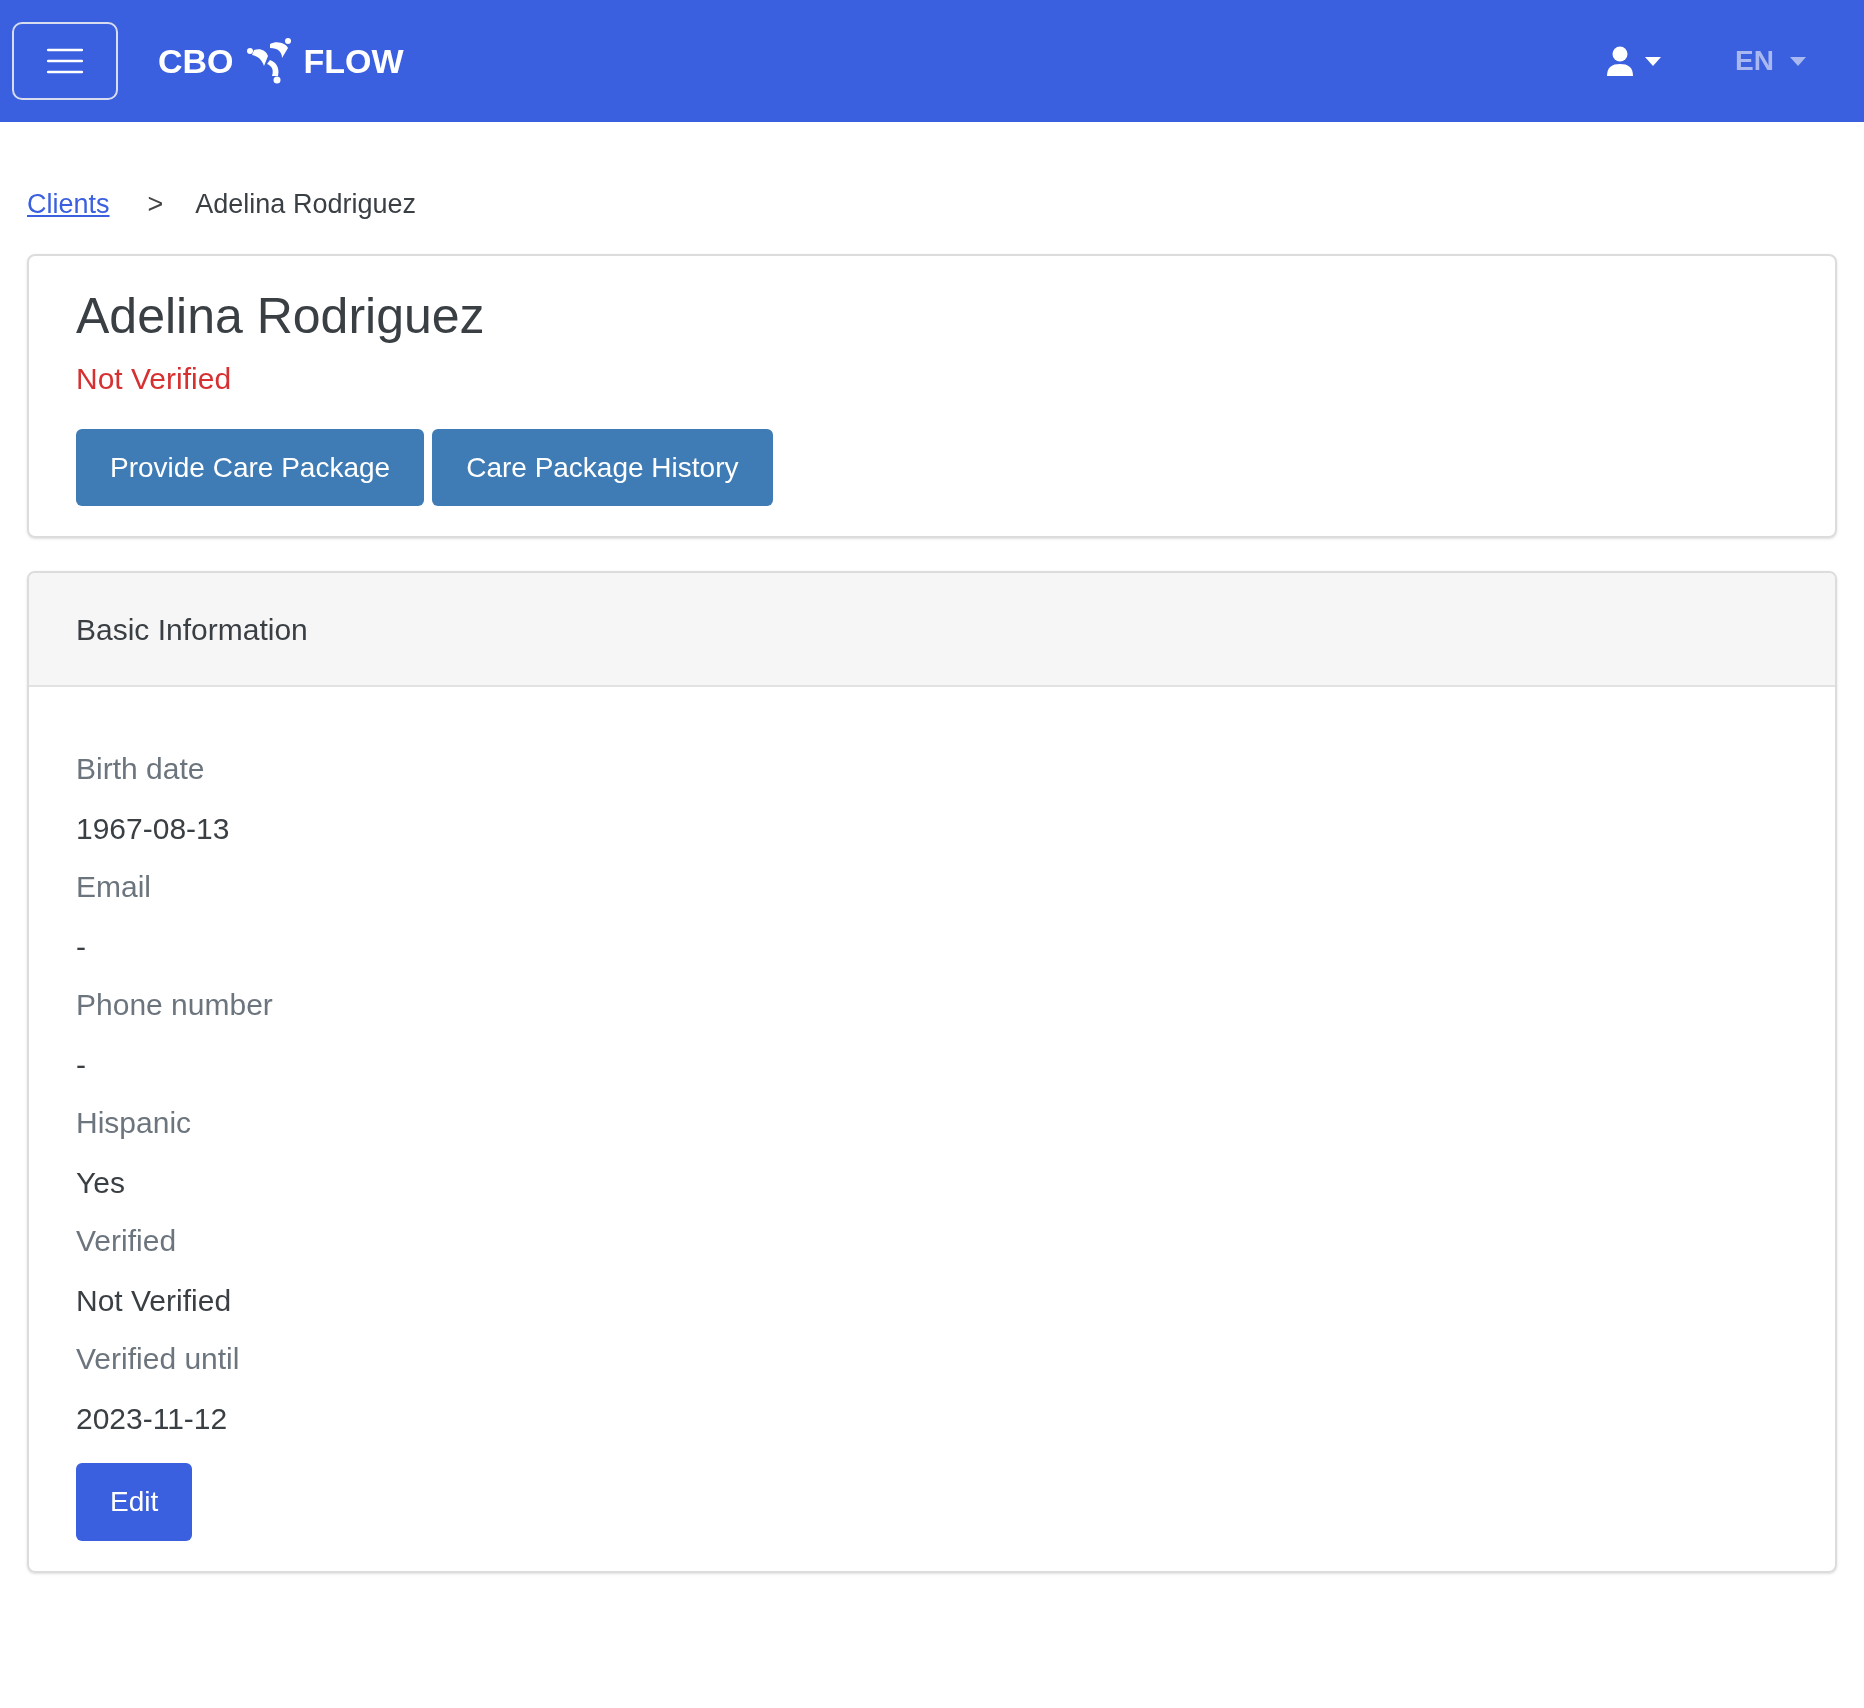  What do you see at coordinates (158, 1359) in the screenshot?
I see `field-label: Verified until` at bounding box center [158, 1359].